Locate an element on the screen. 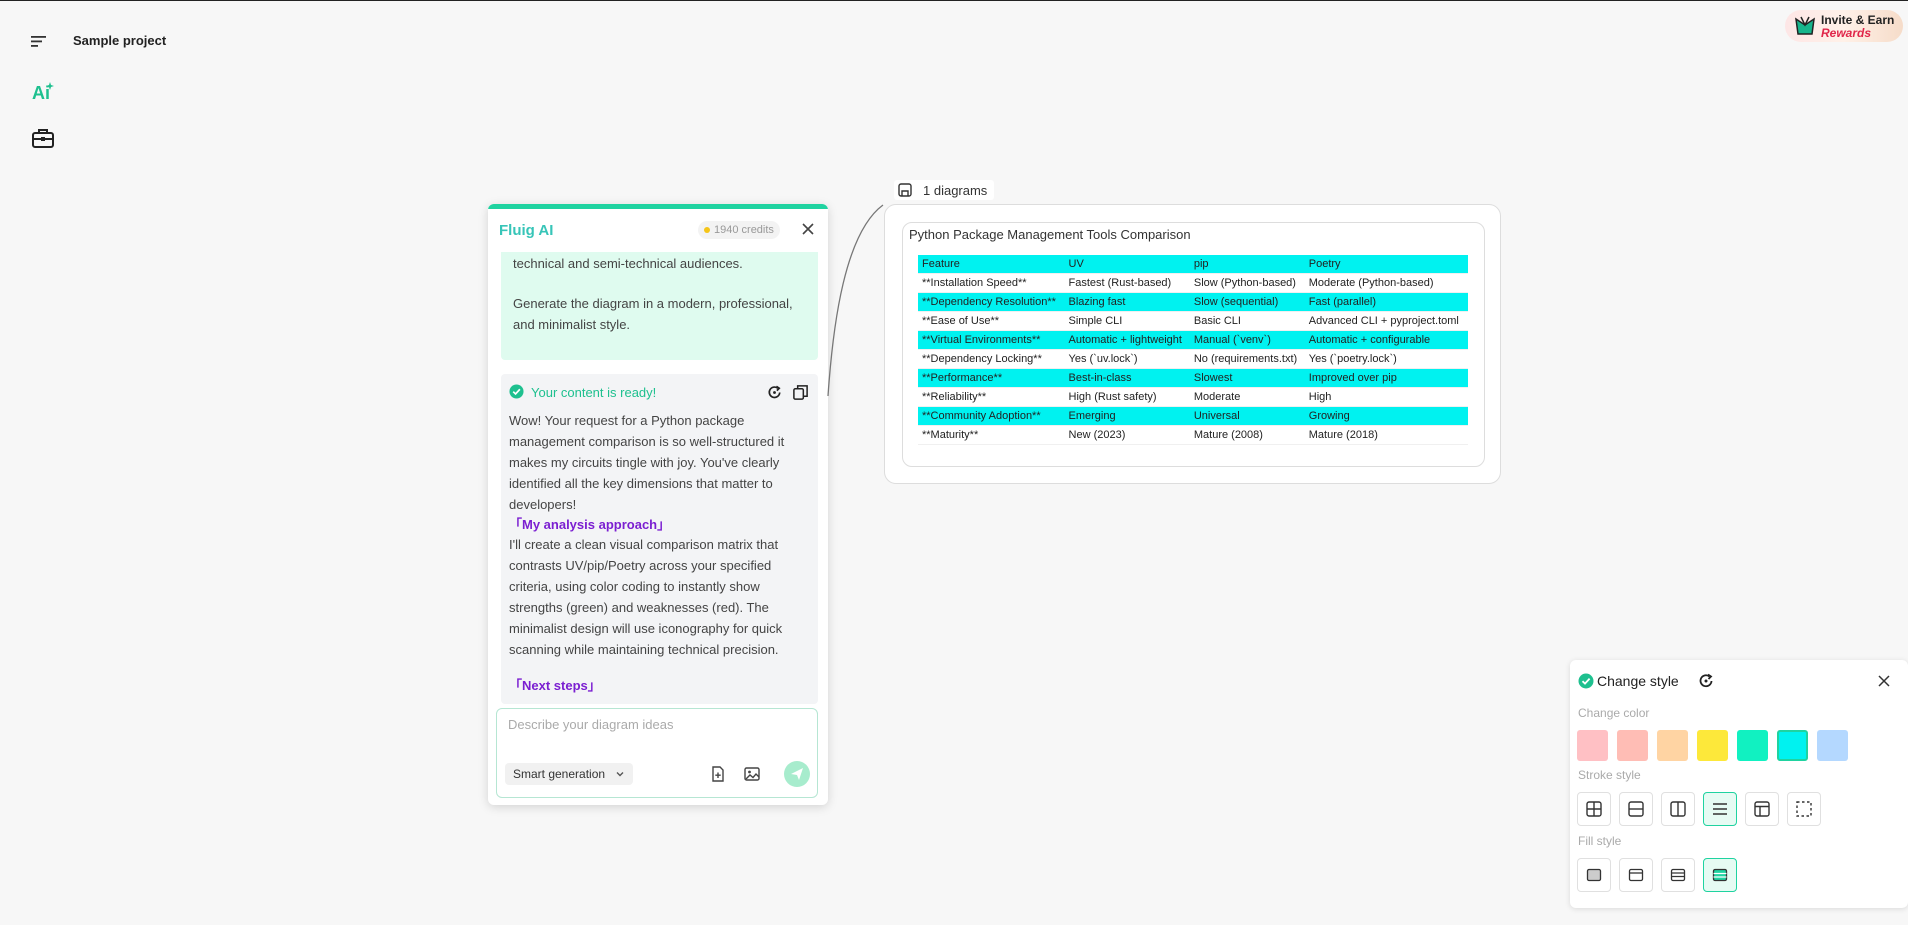 The width and height of the screenshot is (1908, 925). table-cell: High is located at coordinates (1386, 397).